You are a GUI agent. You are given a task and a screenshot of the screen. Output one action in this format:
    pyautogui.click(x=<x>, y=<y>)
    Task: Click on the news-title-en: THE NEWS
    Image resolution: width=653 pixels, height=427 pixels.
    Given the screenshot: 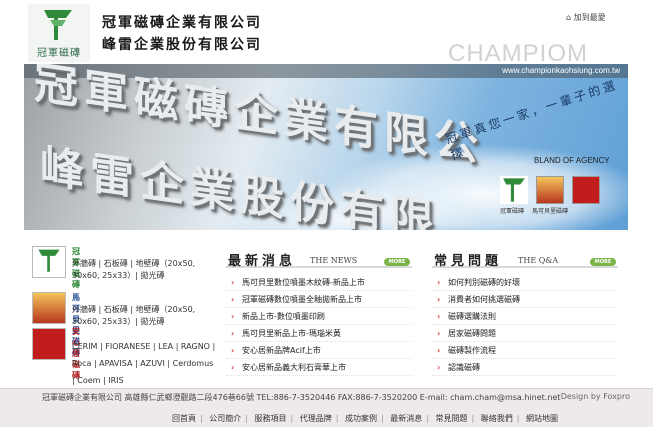 What is the action you would take?
    pyautogui.click(x=334, y=260)
    